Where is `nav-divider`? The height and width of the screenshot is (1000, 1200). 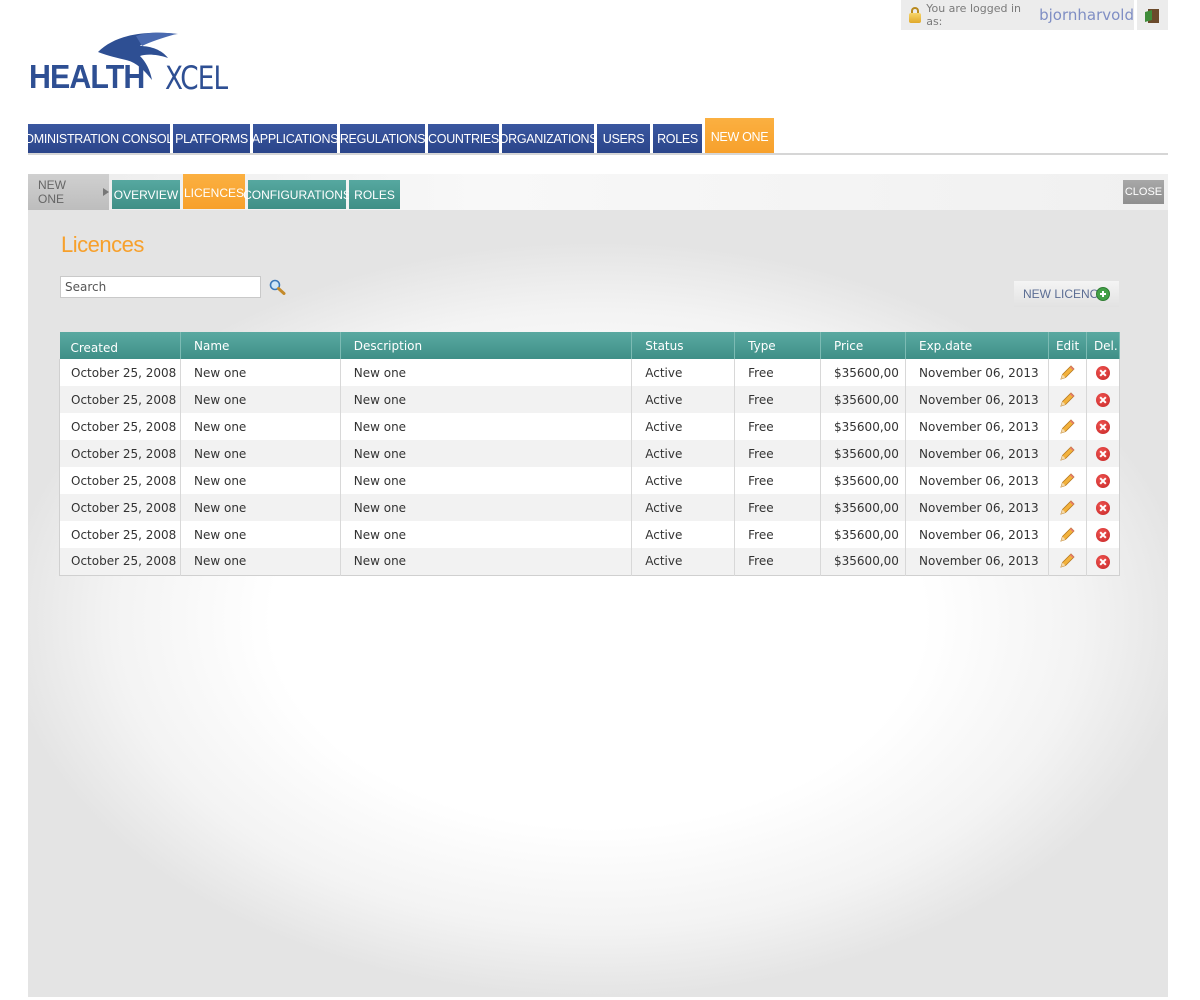 nav-divider is located at coordinates (598, 154).